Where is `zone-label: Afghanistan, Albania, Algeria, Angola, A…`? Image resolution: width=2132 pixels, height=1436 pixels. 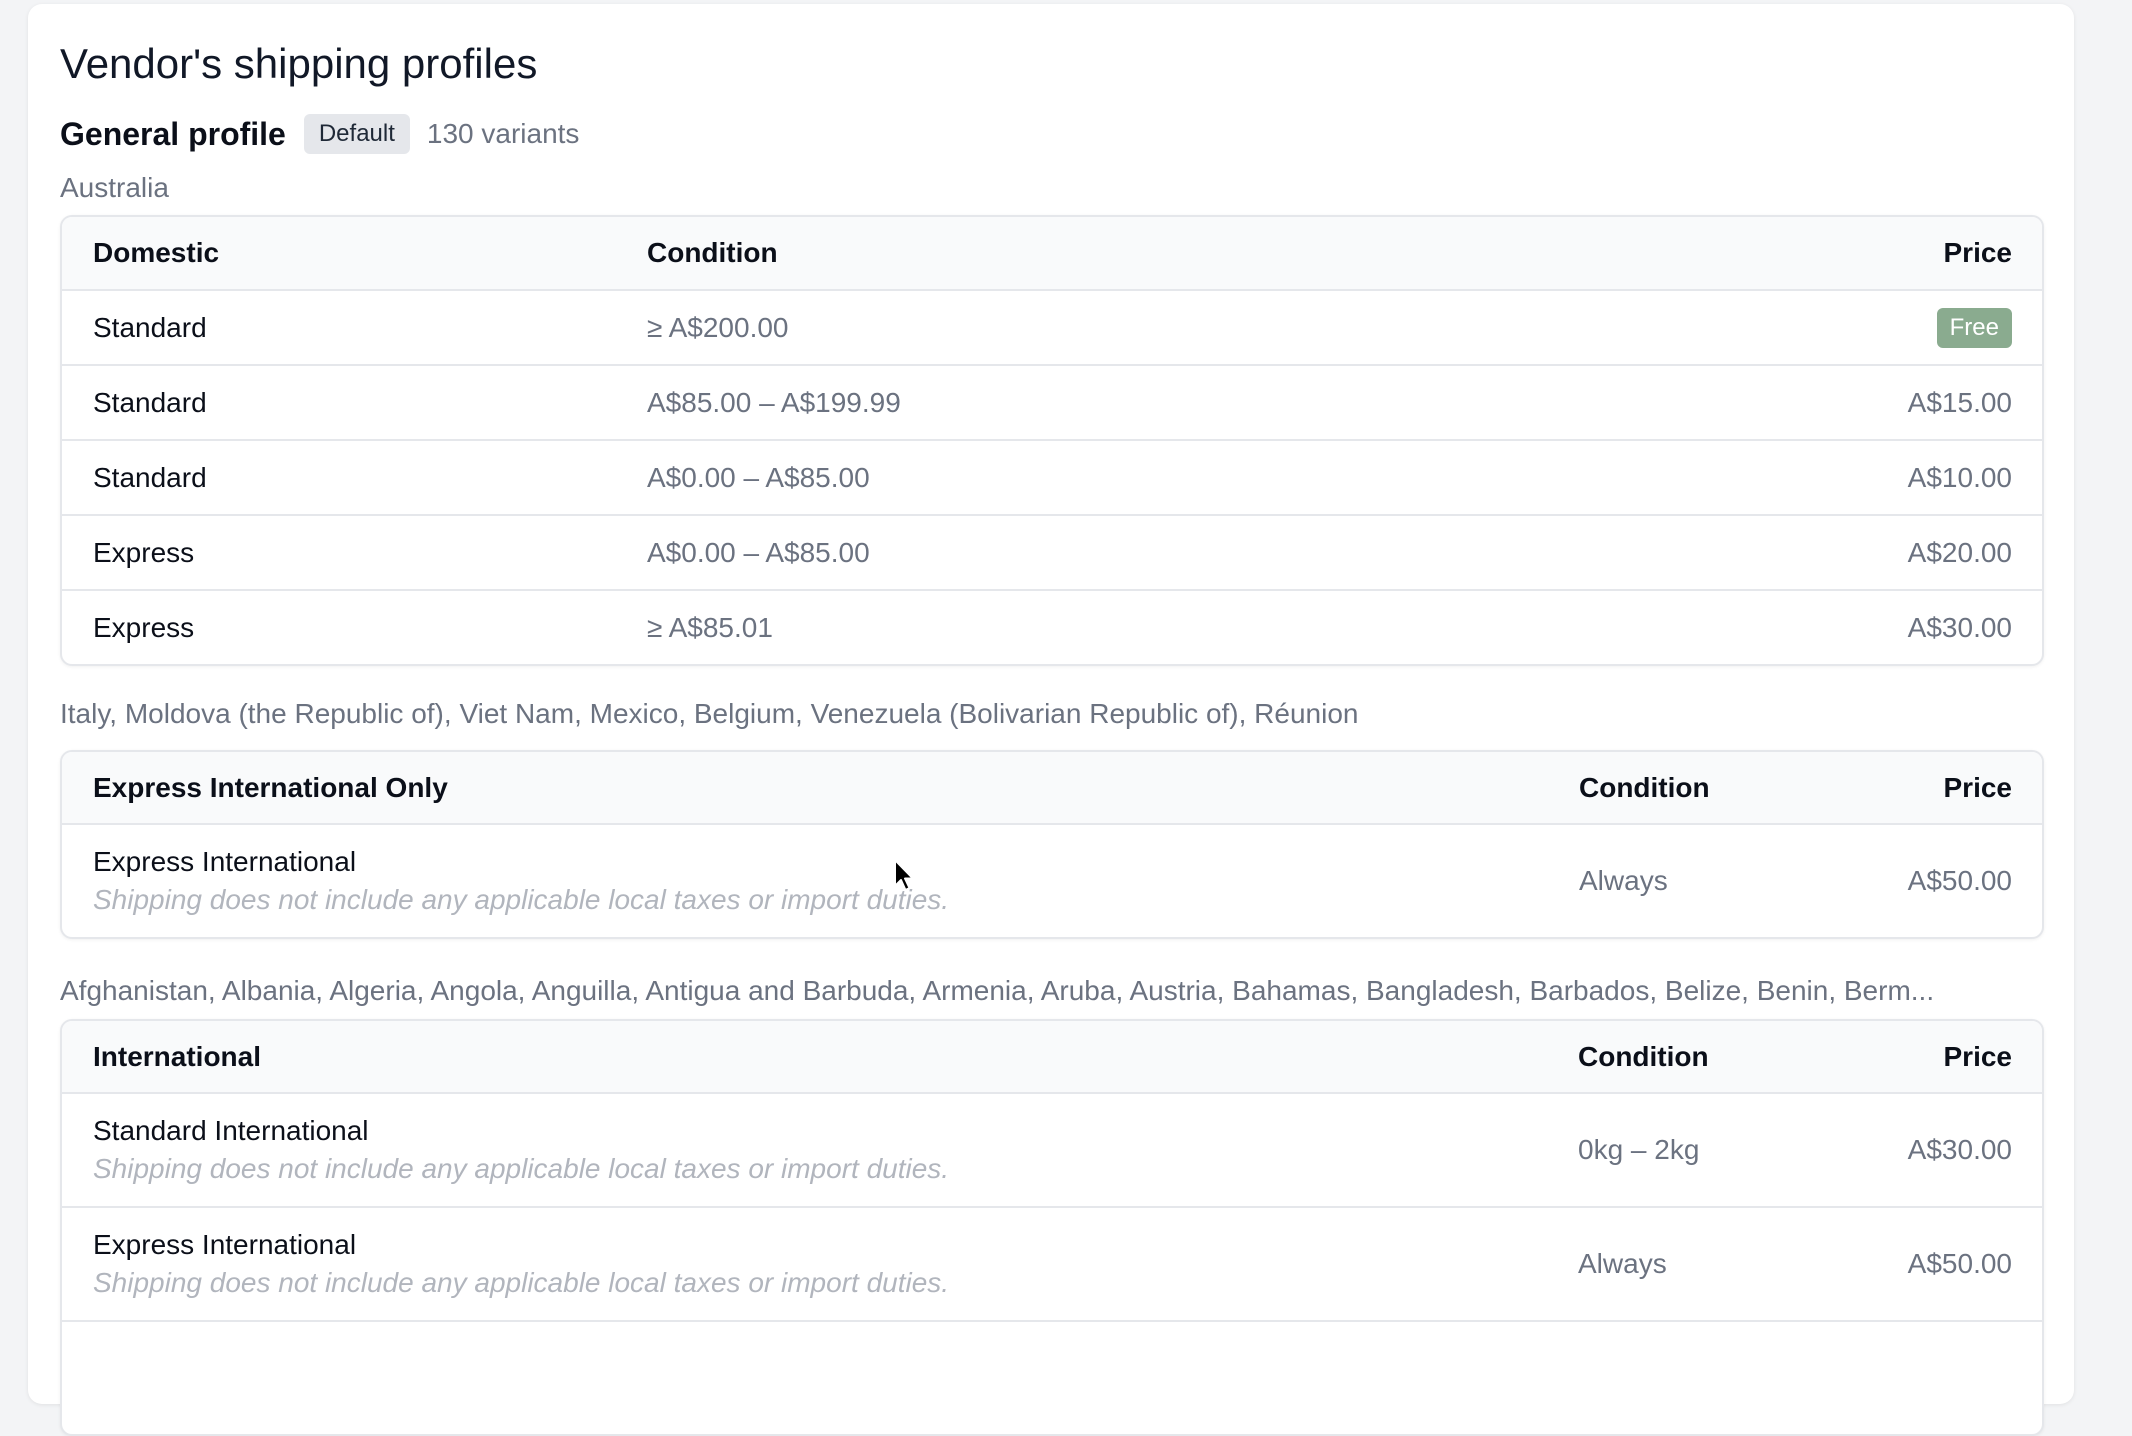
zone-label: Afghanistan, Albania, Algeria, Angola, A… is located at coordinates (997, 990).